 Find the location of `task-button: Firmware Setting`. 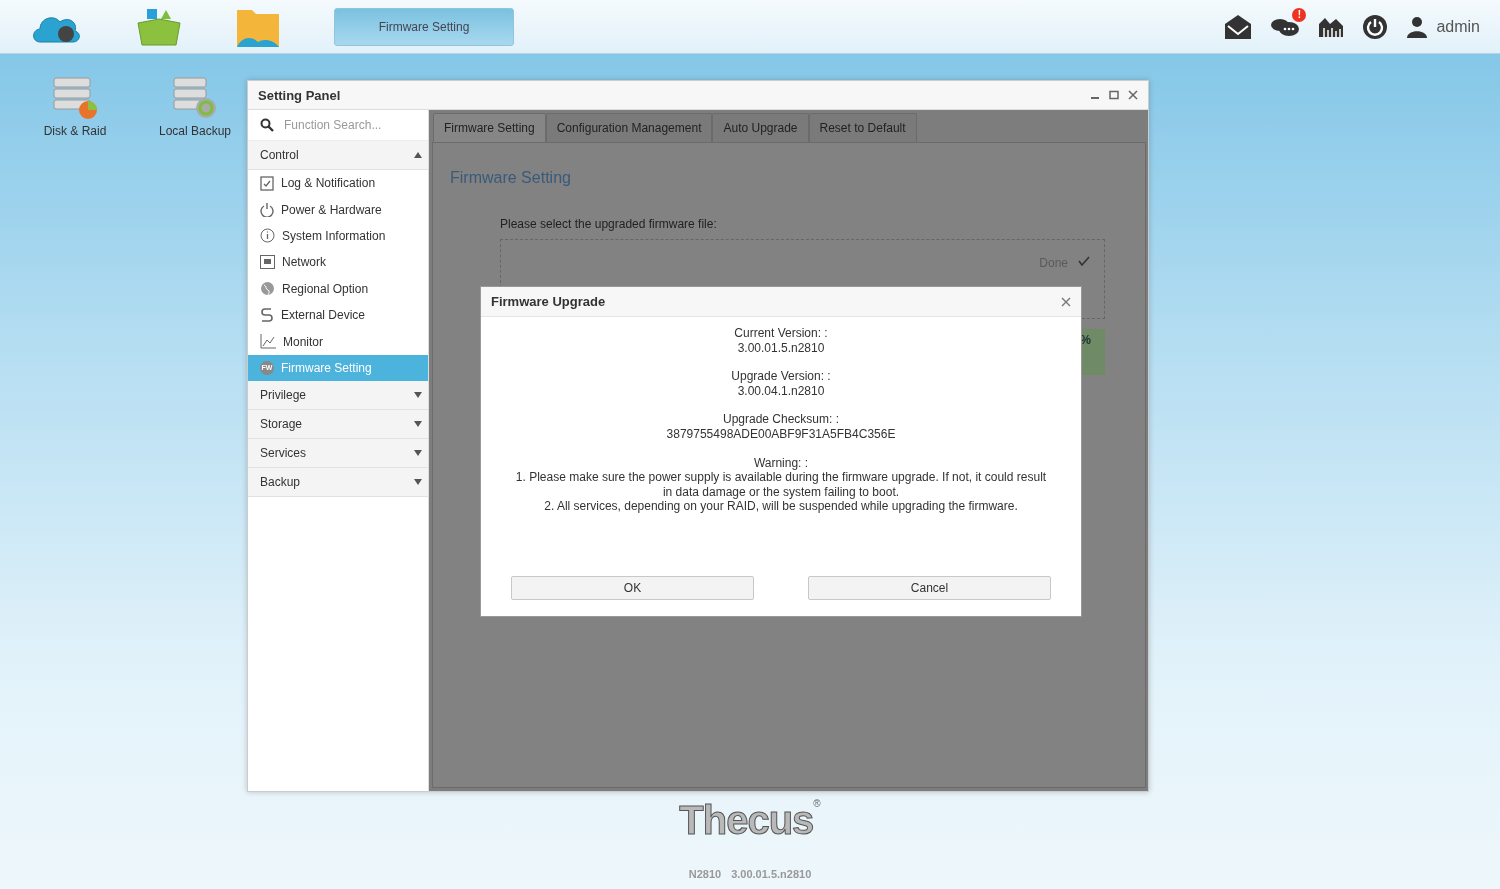

task-button: Firmware Setting is located at coordinates (424, 26).